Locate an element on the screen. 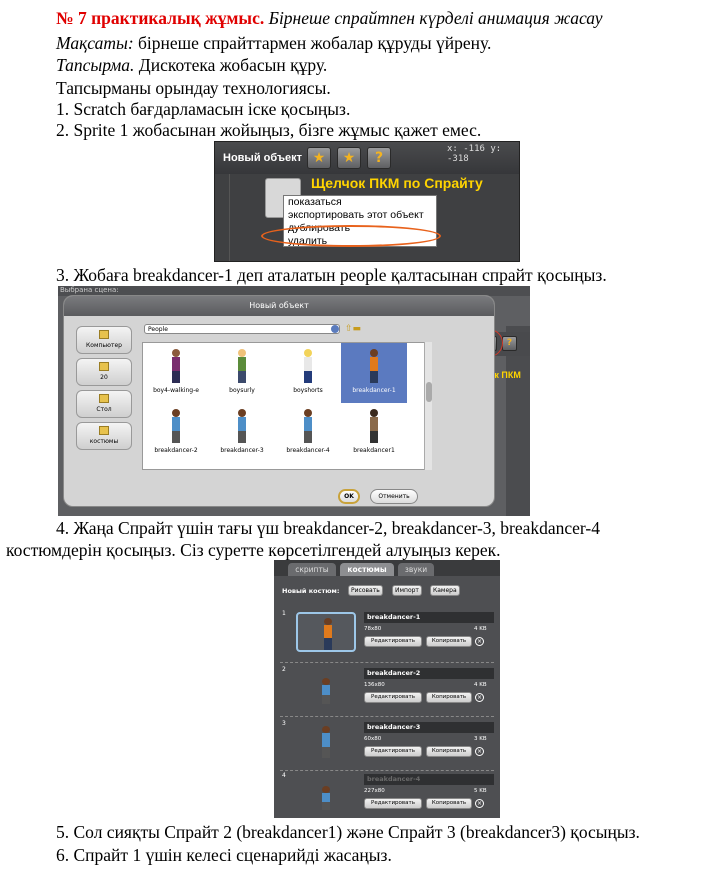 The height and width of the screenshot is (872, 726). costume-number: 1 is located at coordinates (284, 613).